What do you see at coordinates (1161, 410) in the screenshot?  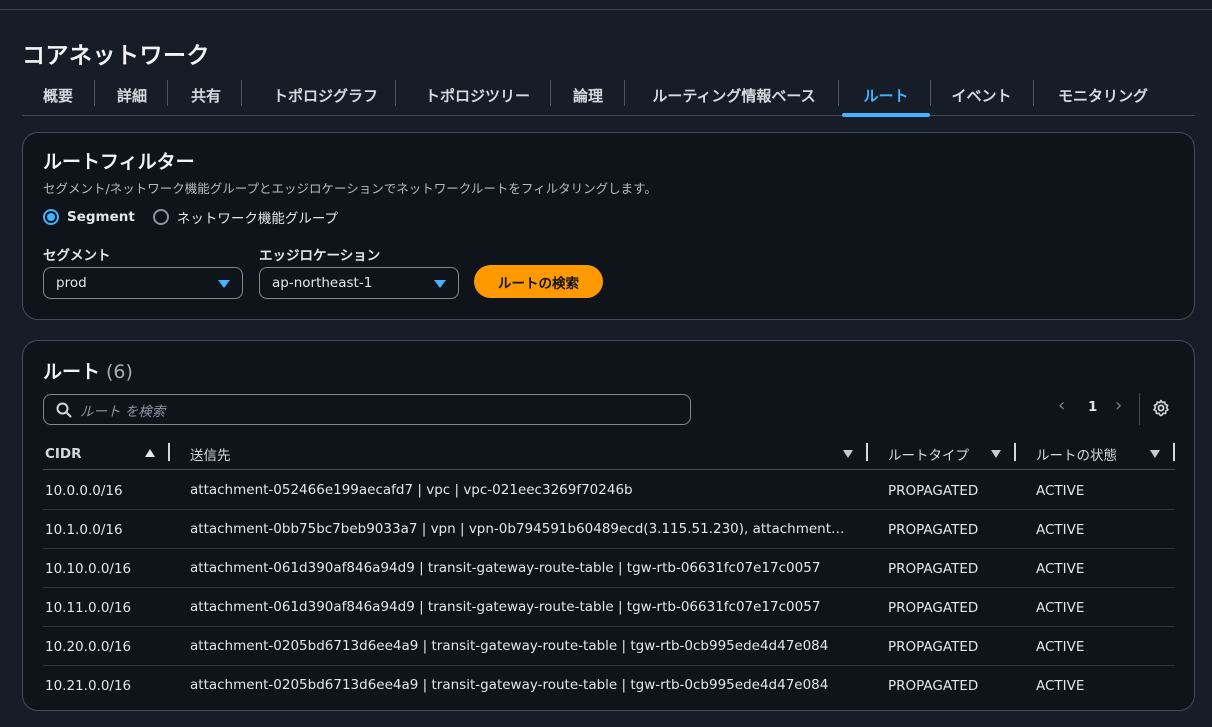 I see `gear-icon` at bounding box center [1161, 410].